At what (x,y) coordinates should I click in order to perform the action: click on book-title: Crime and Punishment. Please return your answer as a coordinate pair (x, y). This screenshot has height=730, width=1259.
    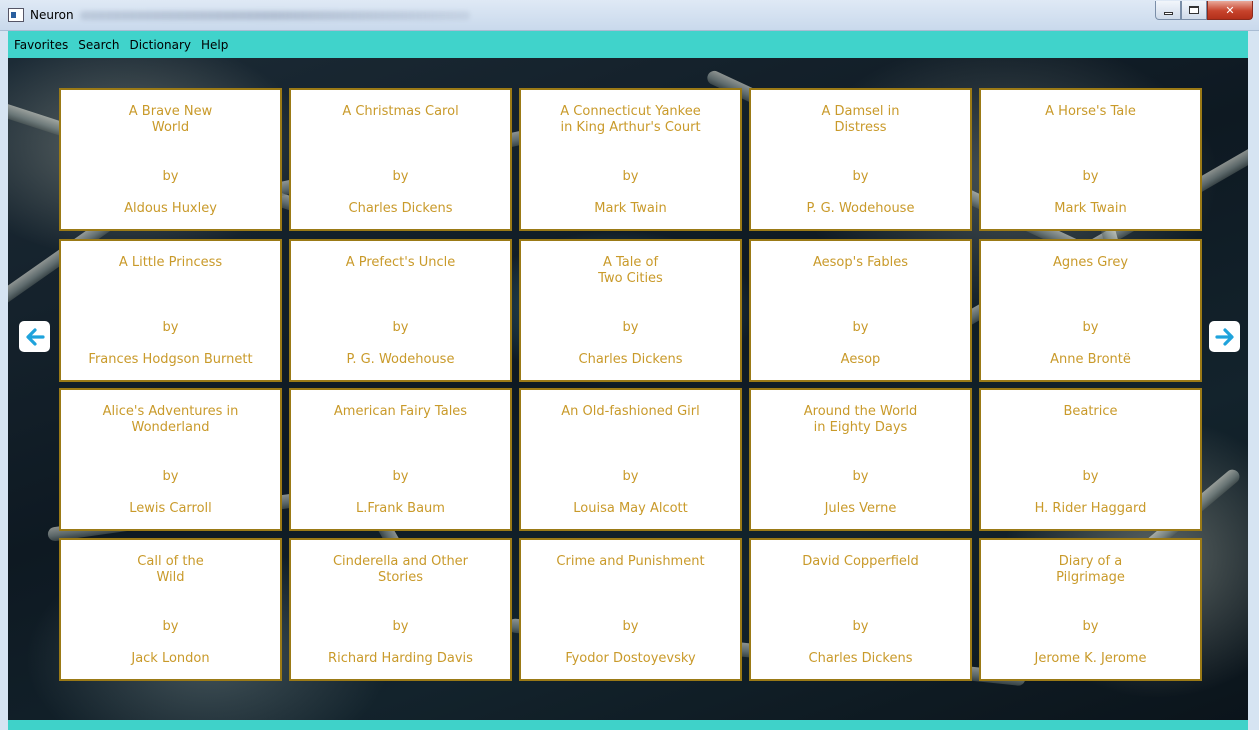
    Looking at the image, I should click on (630, 561).